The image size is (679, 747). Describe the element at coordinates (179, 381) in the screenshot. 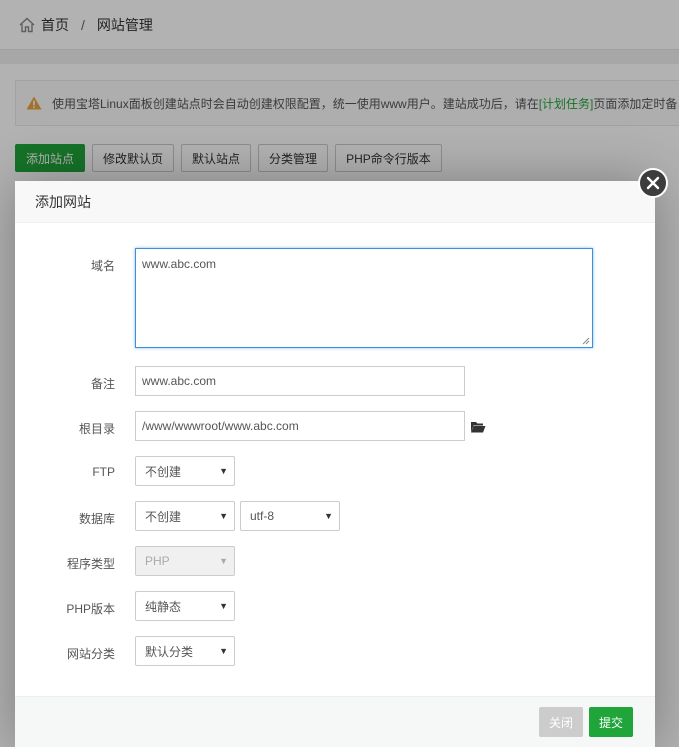

I see `remark-value: www.abc.com` at that location.